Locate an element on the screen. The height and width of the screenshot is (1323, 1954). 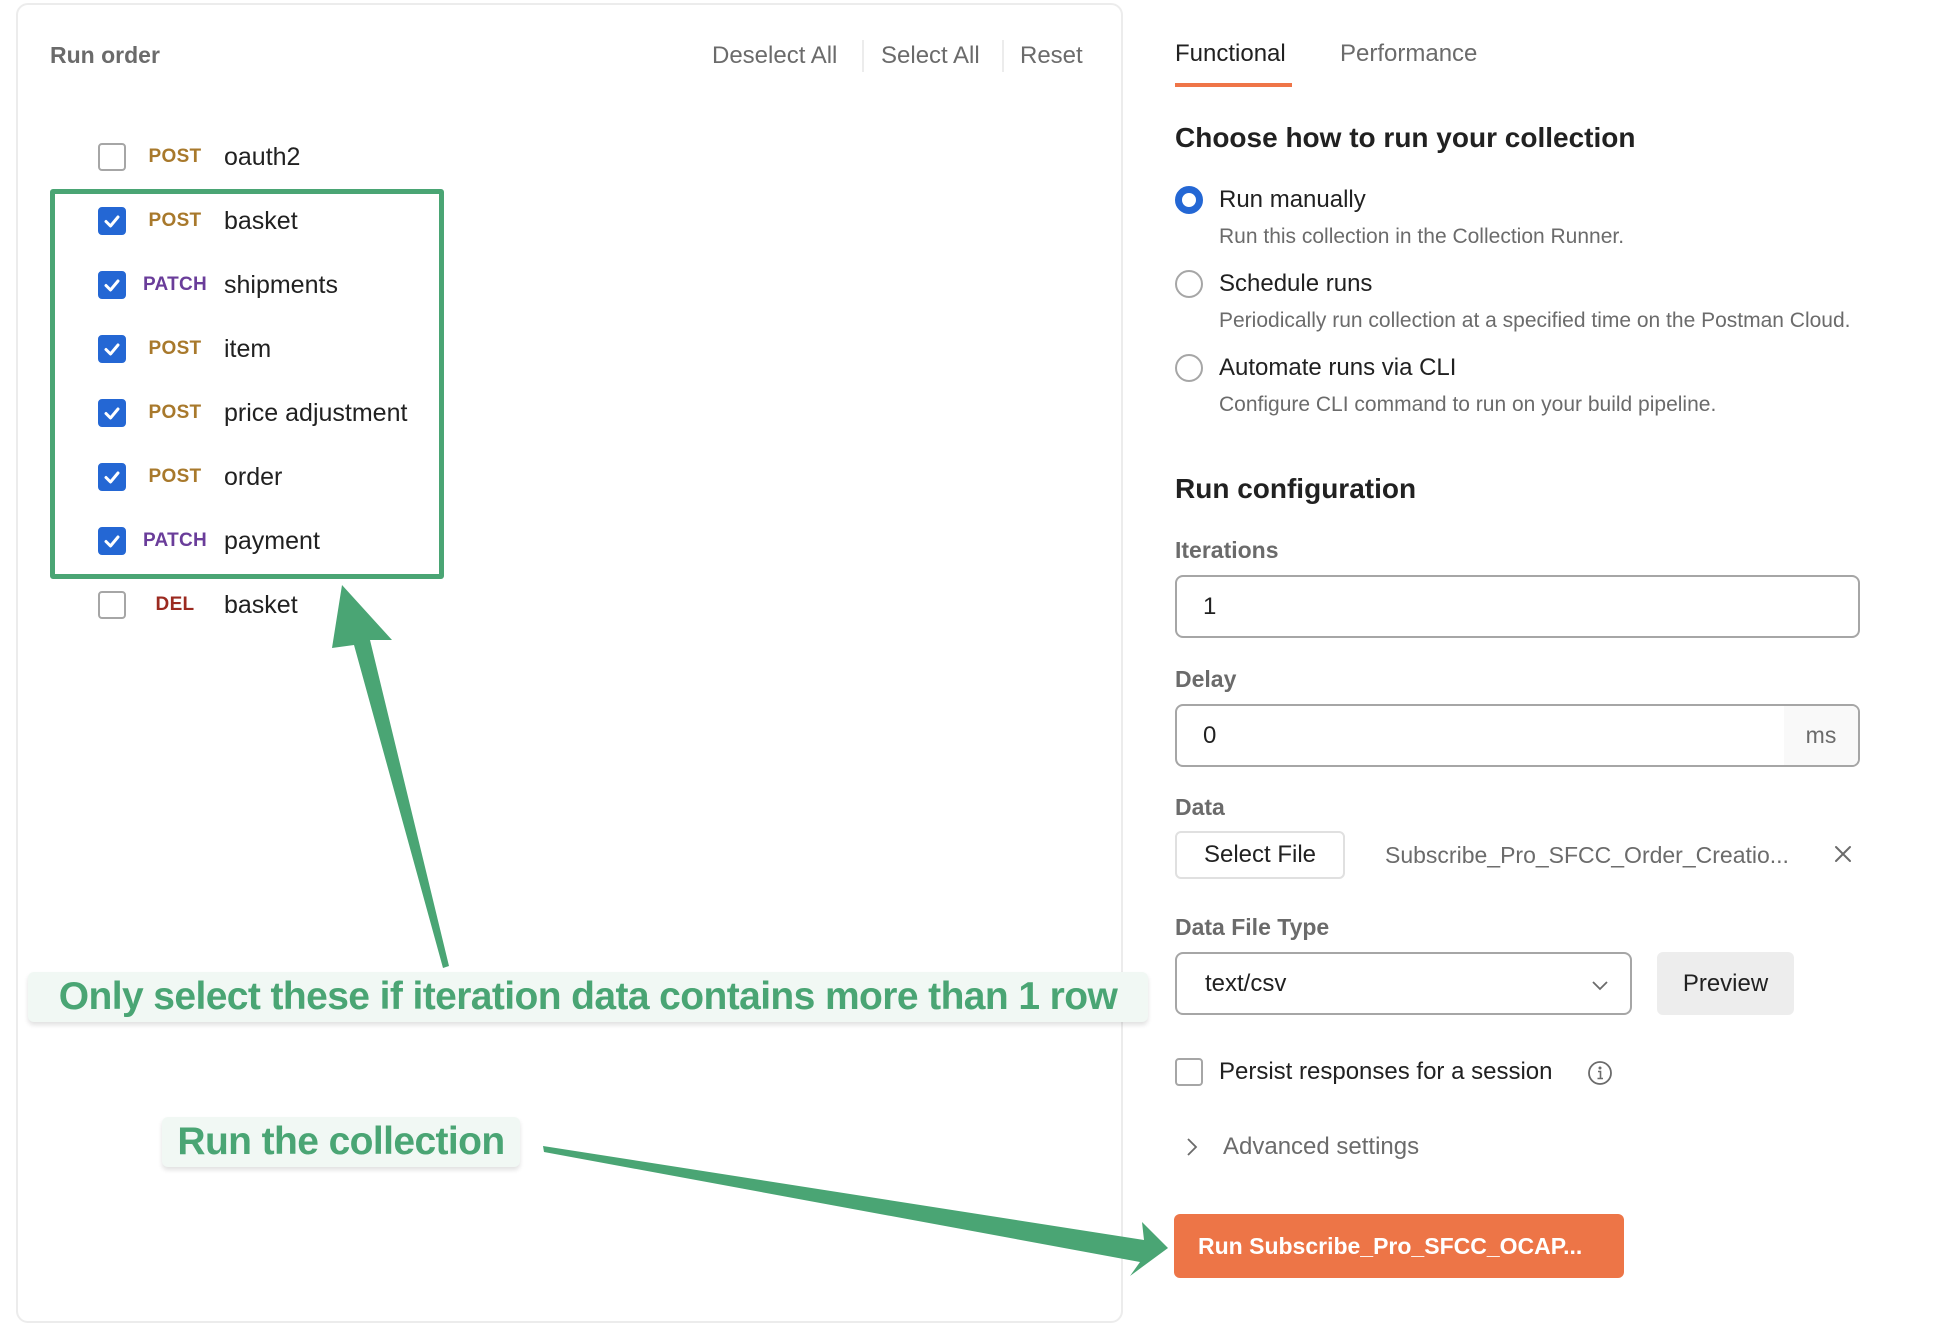
request-method: POST is located at coordinates (175, 156).